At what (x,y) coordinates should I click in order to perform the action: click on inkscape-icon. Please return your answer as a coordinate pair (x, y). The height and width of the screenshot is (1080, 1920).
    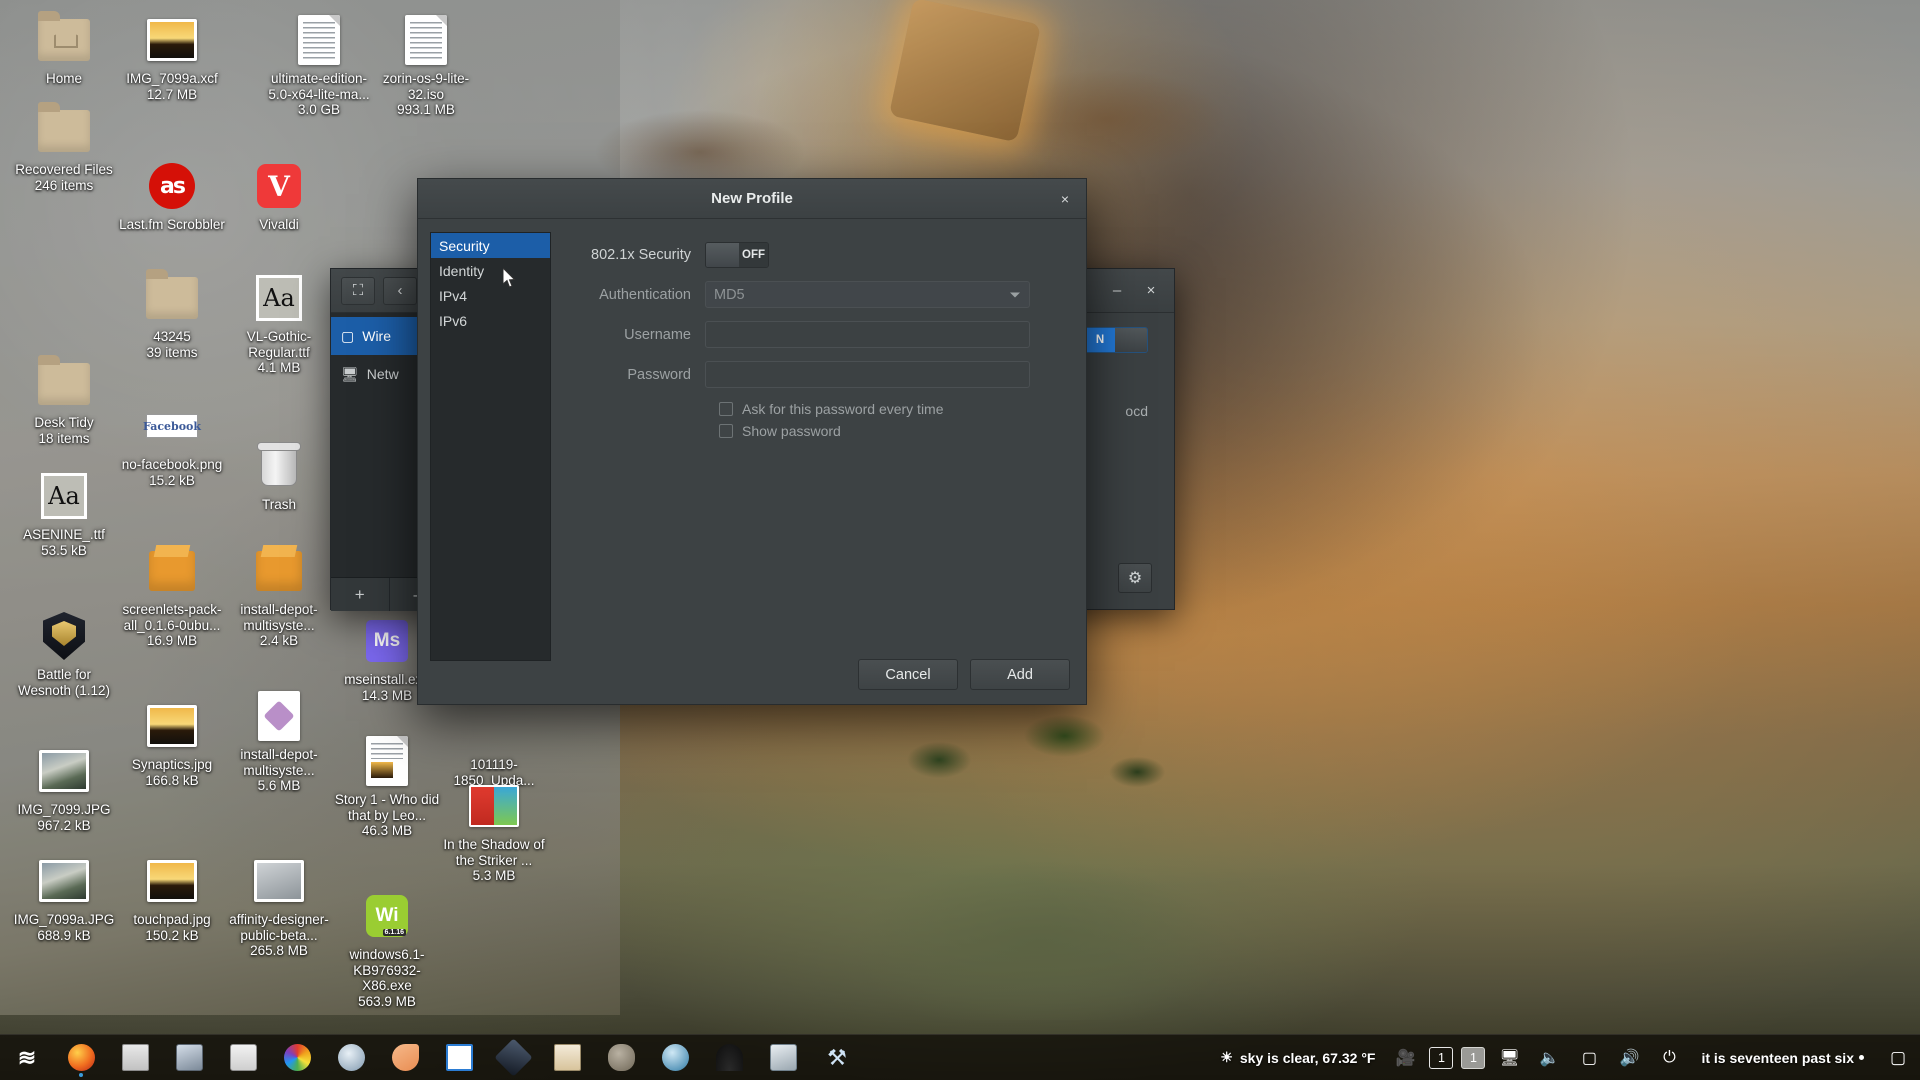
    Looking at the image, I should click on (513, 1057).